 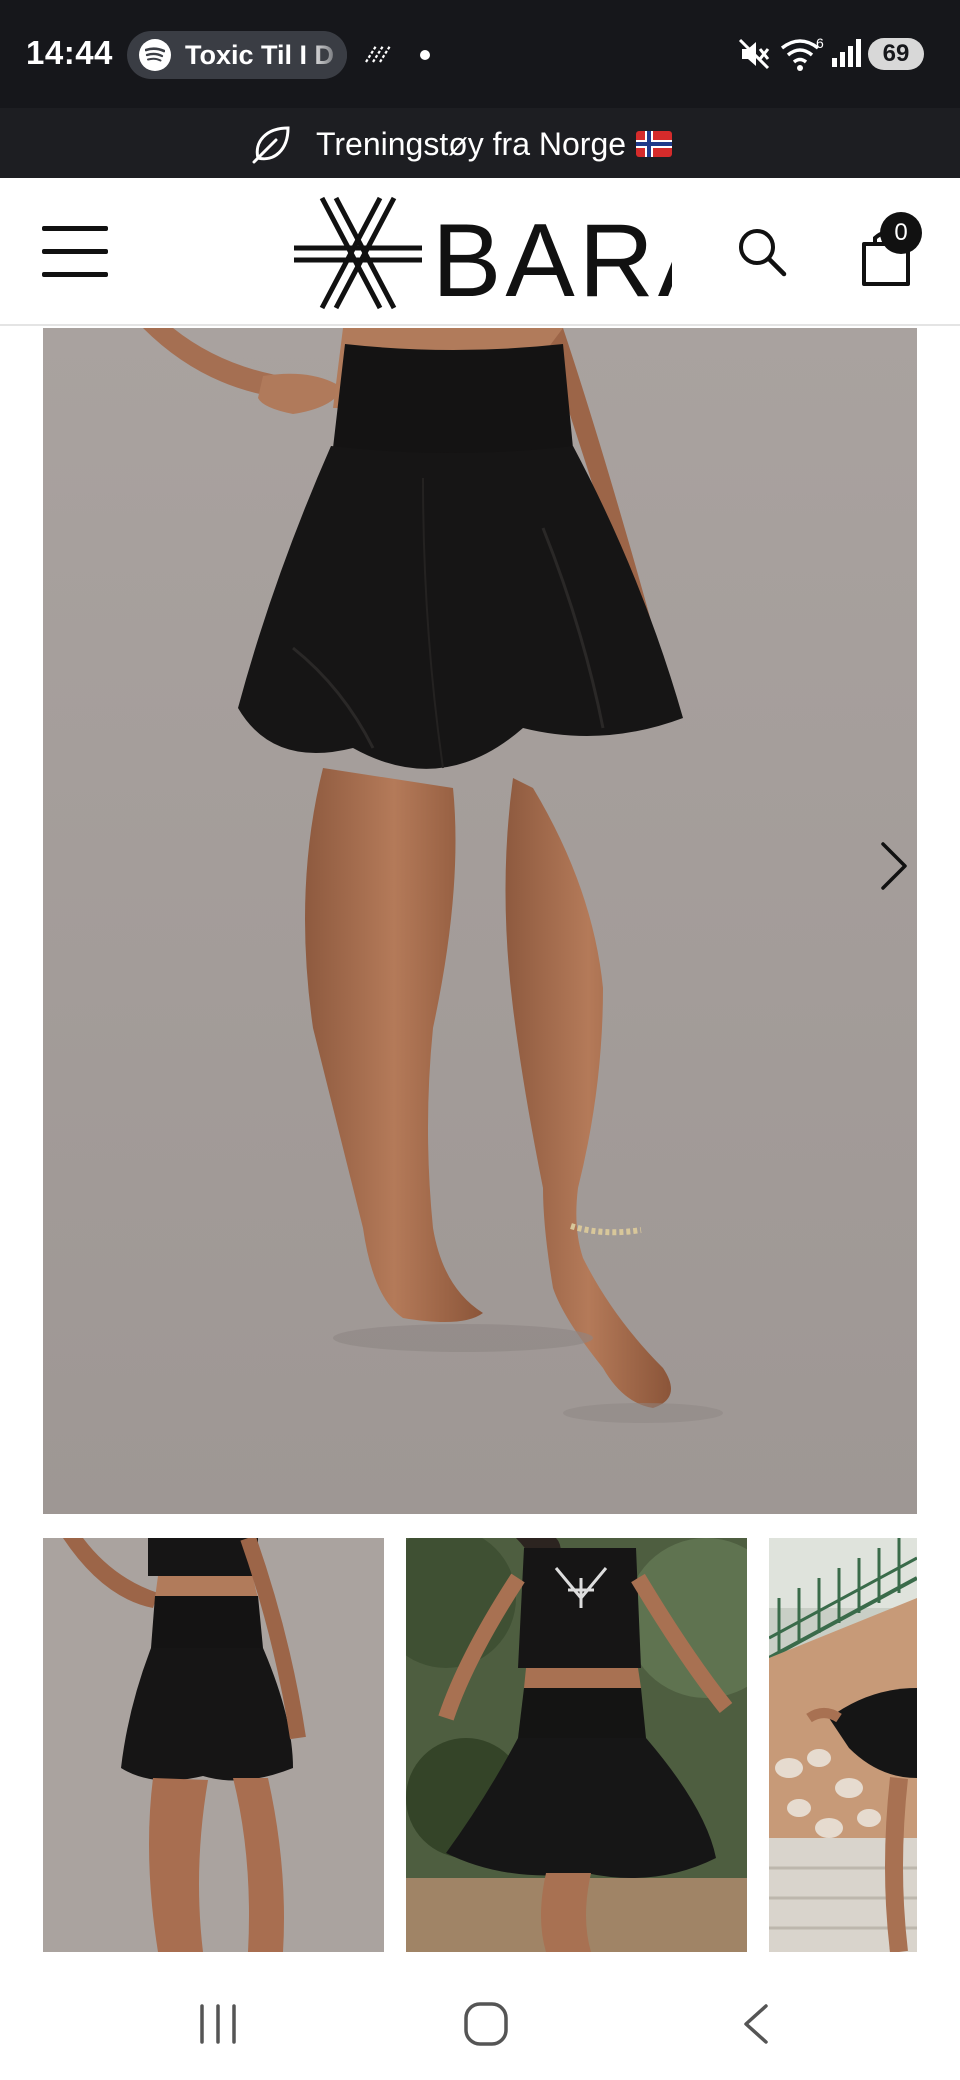 I want to click on logo-text: BARA, so click(x=552, y=257).